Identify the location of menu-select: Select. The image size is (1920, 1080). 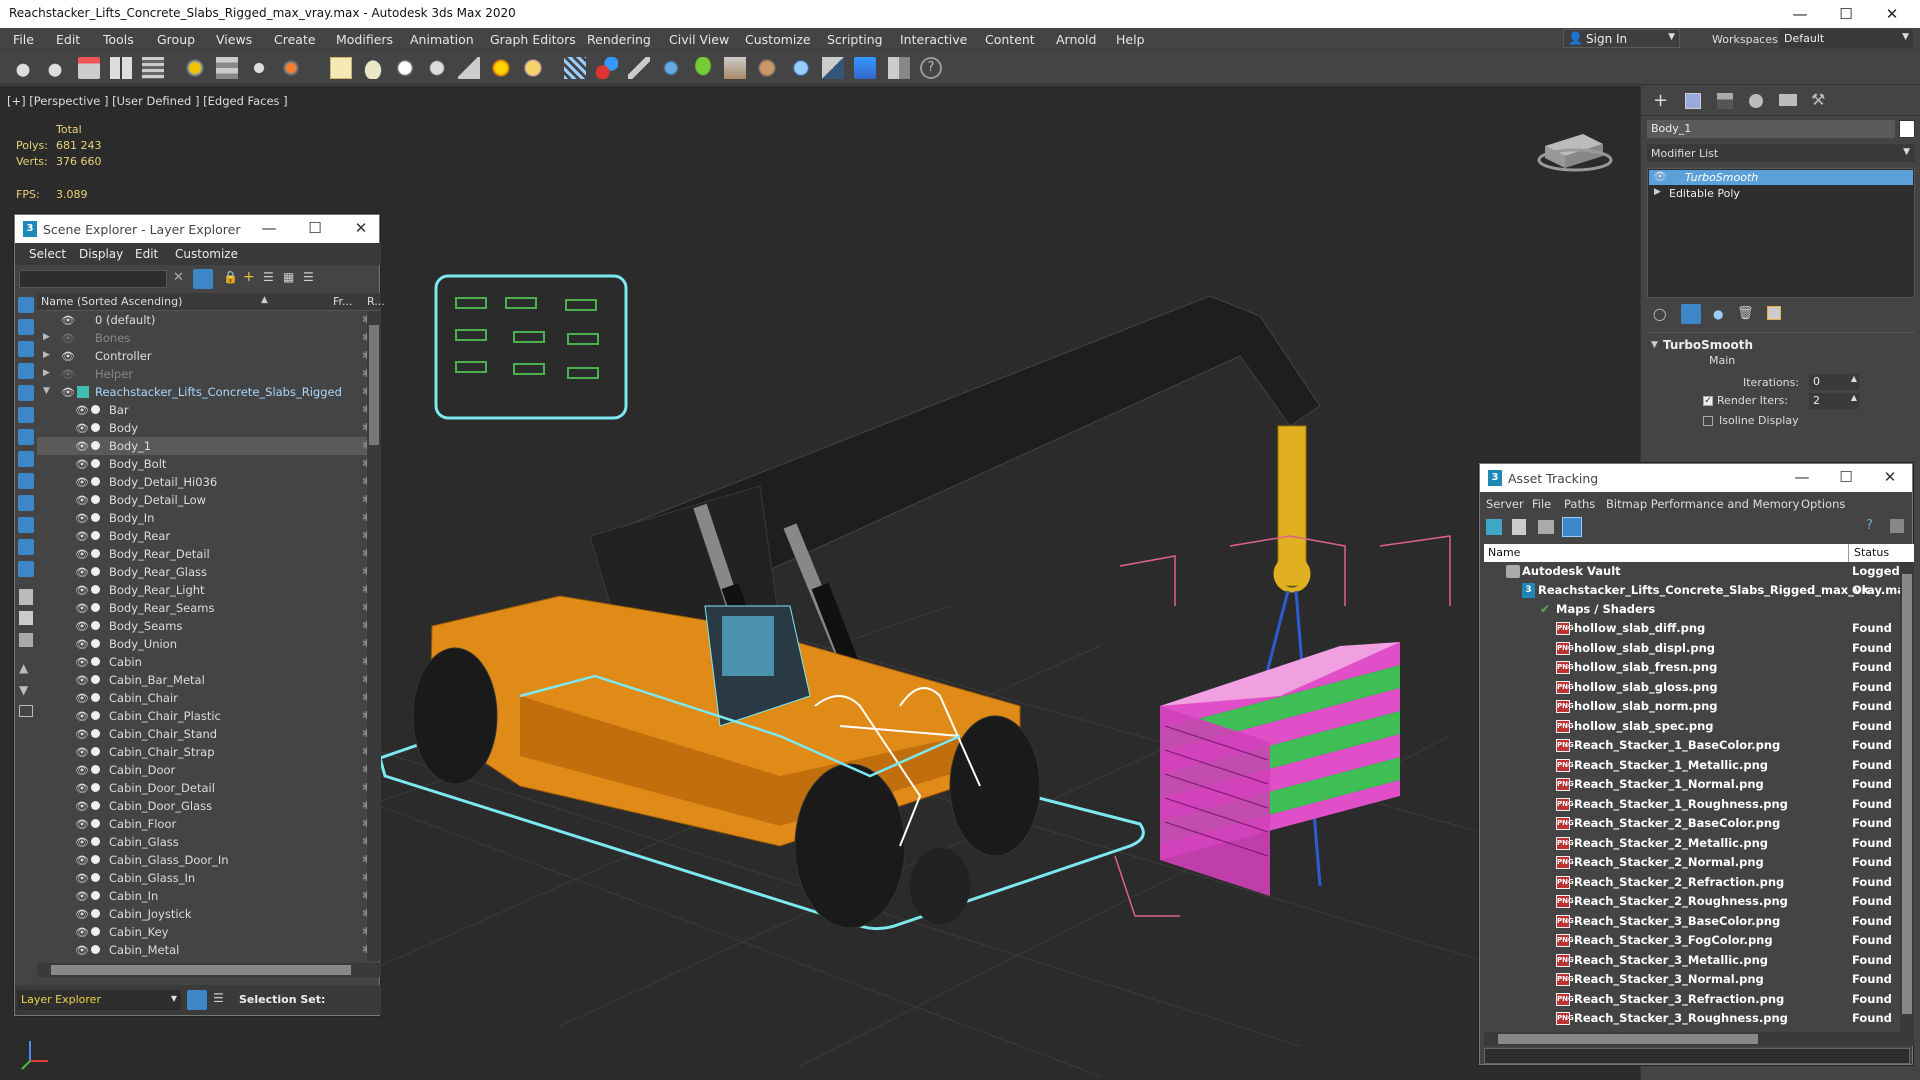
(47, 254).